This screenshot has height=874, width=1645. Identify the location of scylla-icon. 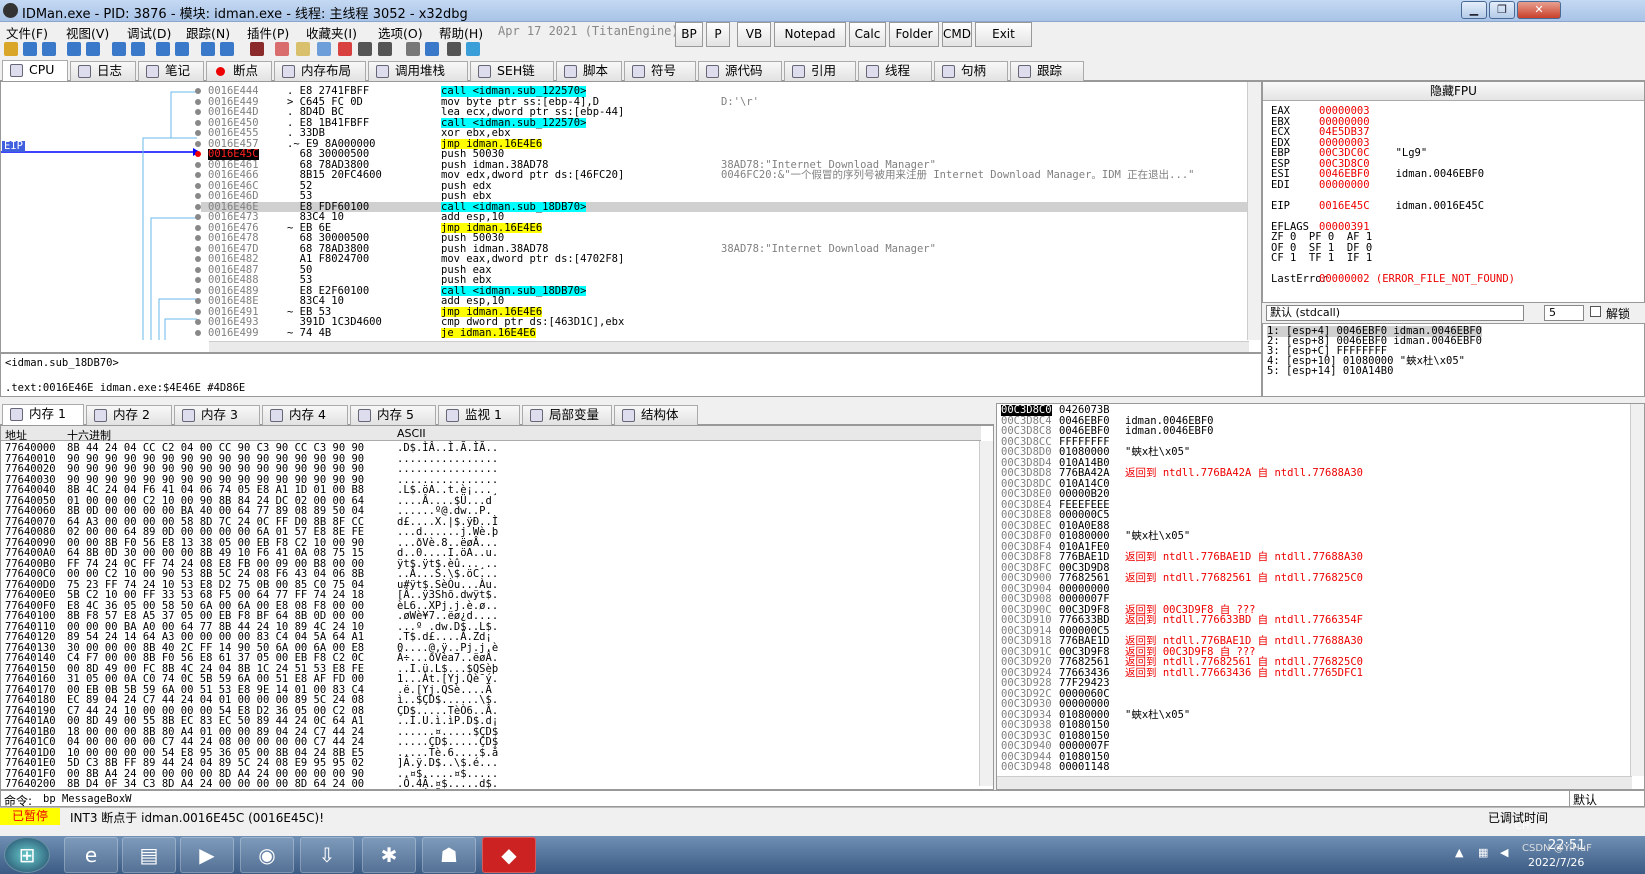
(257, 49).